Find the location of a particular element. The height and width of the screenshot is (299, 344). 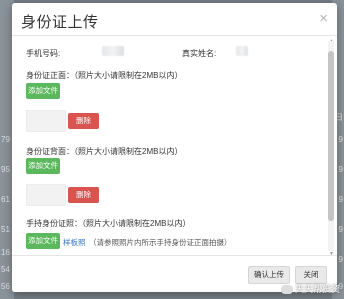

id-front-thumbnail is located at coordinates (46, 121).